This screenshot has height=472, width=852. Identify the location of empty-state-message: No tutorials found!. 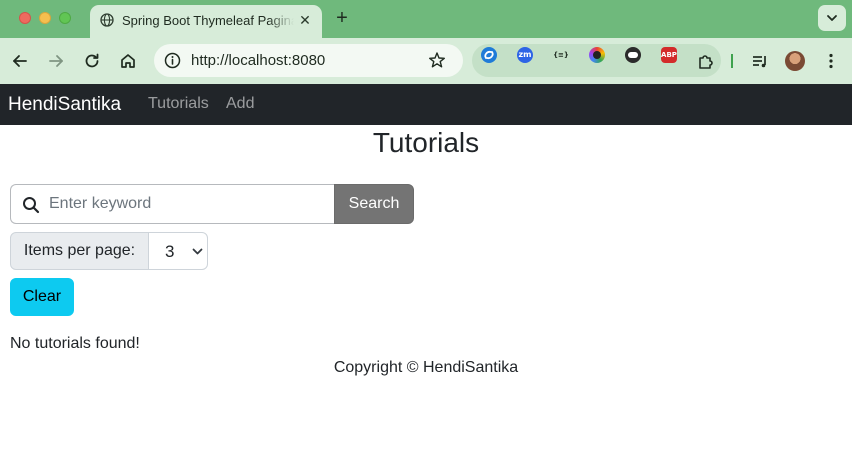
(75, 343).